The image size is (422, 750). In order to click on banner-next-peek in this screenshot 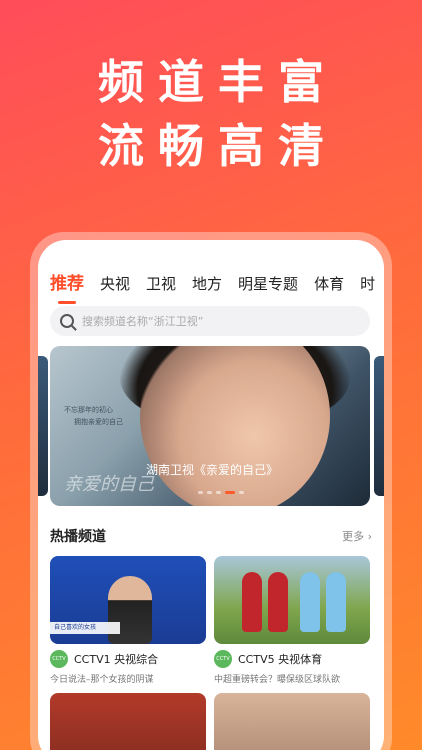, I will do `click(379, 426)`.